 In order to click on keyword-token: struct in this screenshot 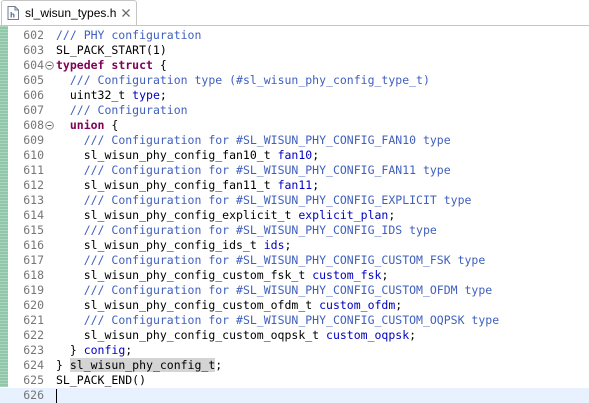, I will do `click(132, 65)`.